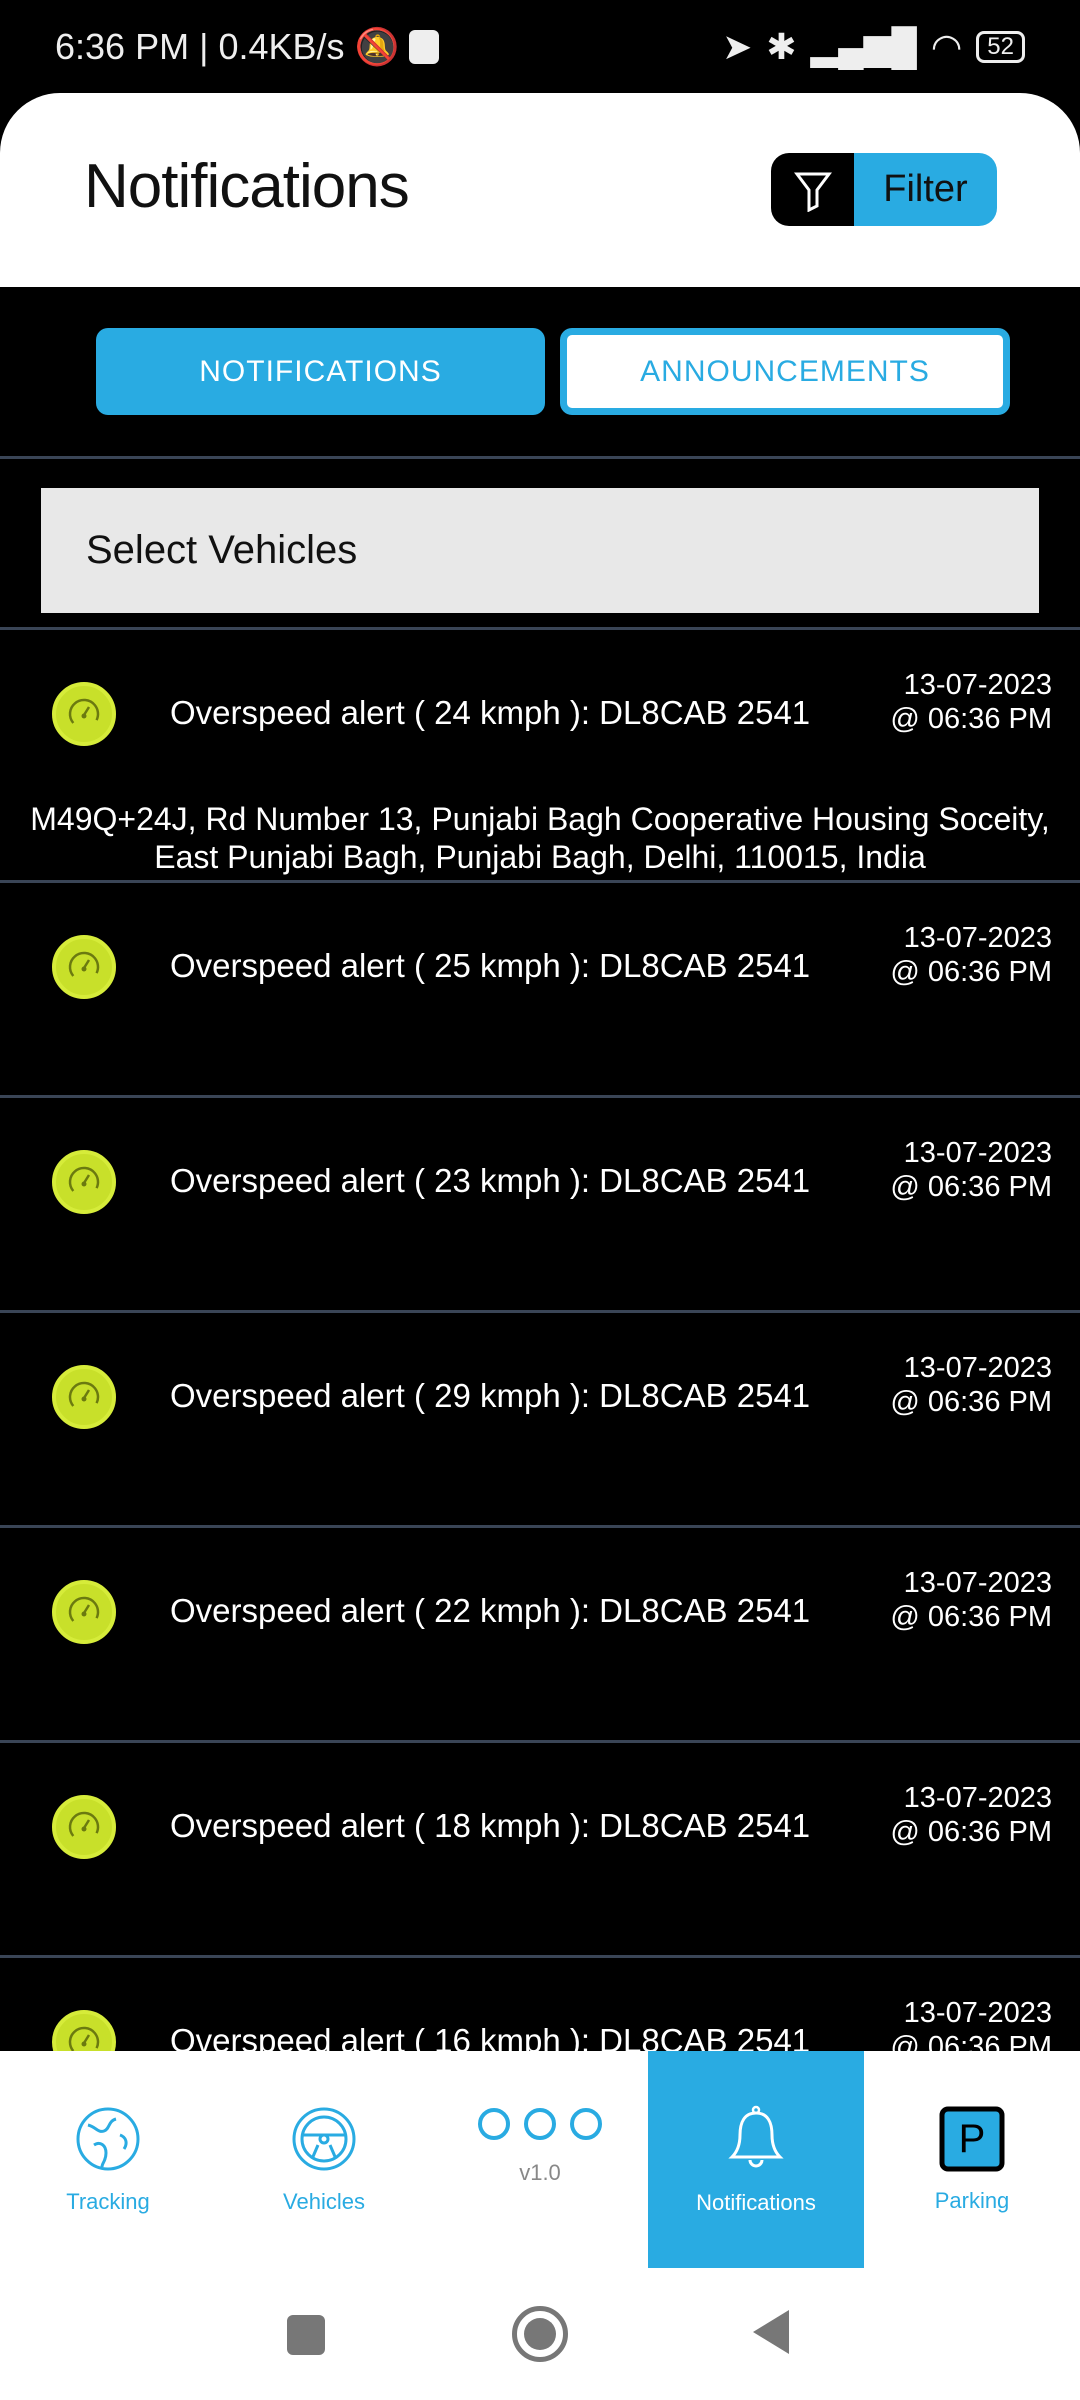 This screenshot has width=1080, height=2400. What do you see at coordinates (812, 189) in the screenshot?
I see `filter-icon` at bounding box center [812, 189].